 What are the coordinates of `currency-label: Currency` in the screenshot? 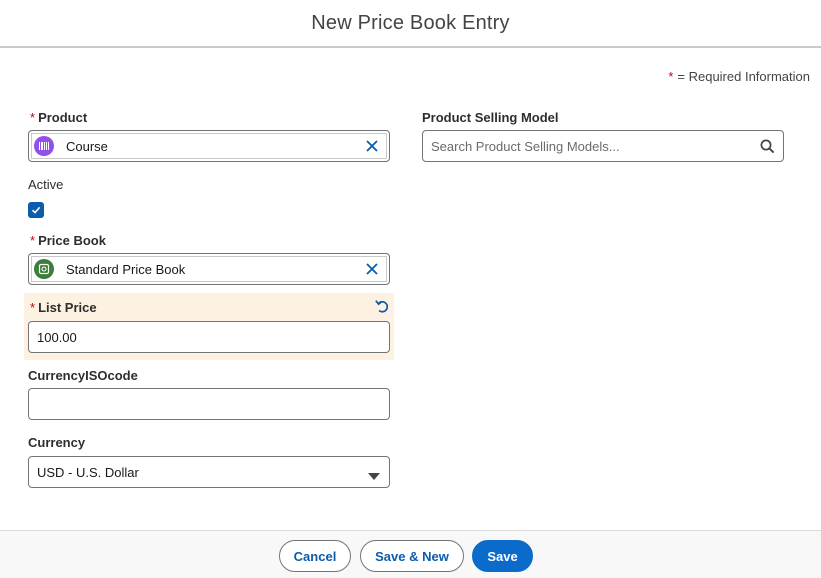 It's located at (57, 442).